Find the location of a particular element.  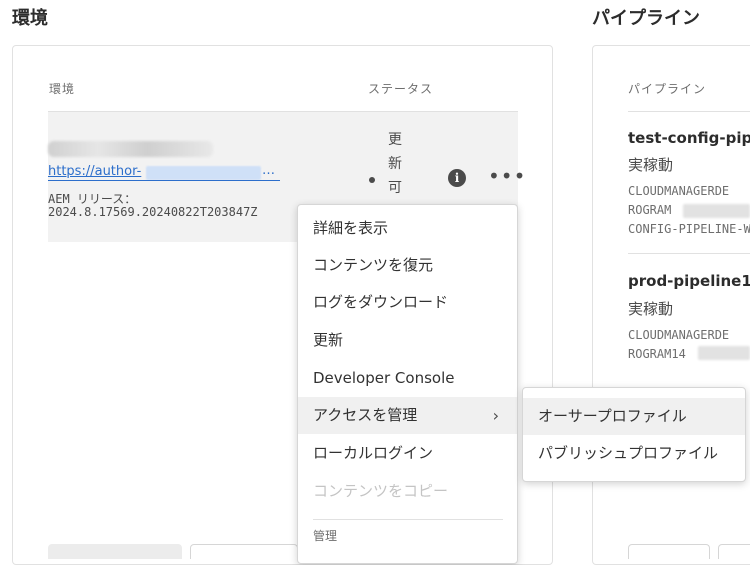

status-text: 更 新 可 is located at coordinates (395, 164).